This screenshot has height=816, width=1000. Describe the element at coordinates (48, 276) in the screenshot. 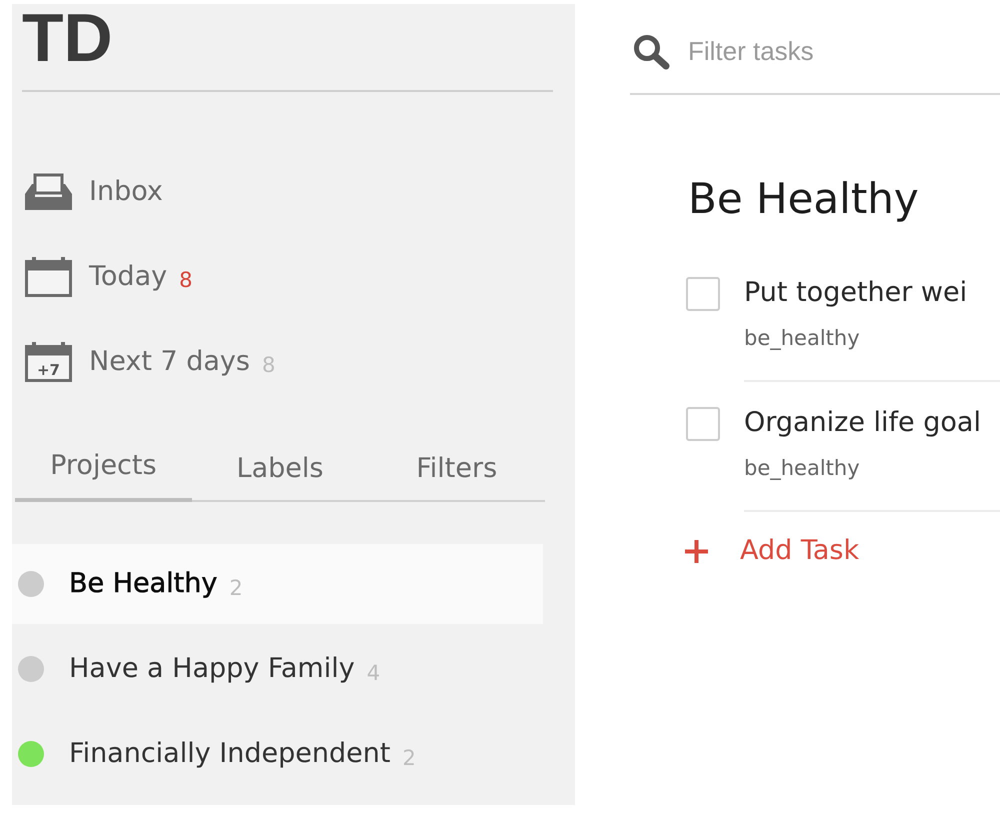

I see `calendar-icon` at that location.